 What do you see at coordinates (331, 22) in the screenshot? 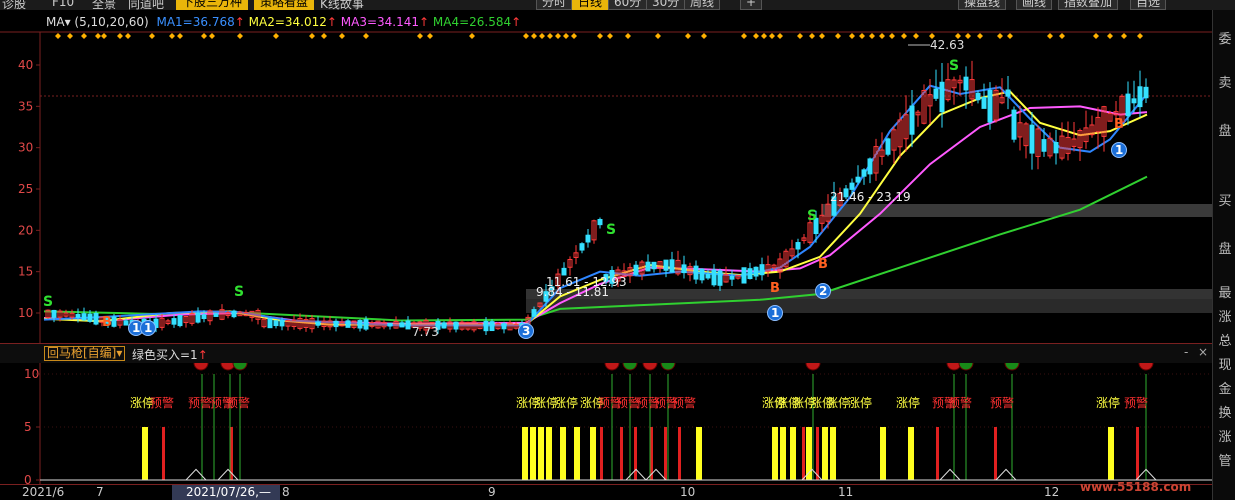
I see `ma2-up-arrow-icon: ↑` at bounding box center [331, 22].